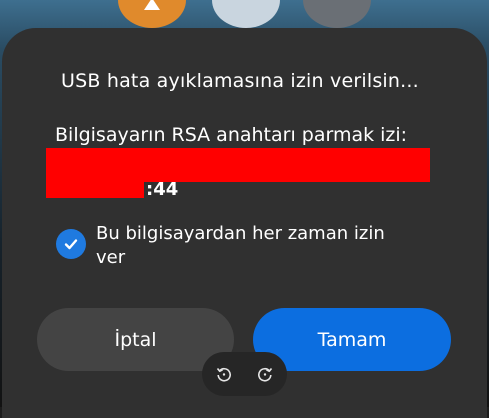 This screenshot has height=418, width=489. I want to click on rotate-left-icon, so click(223, 374).